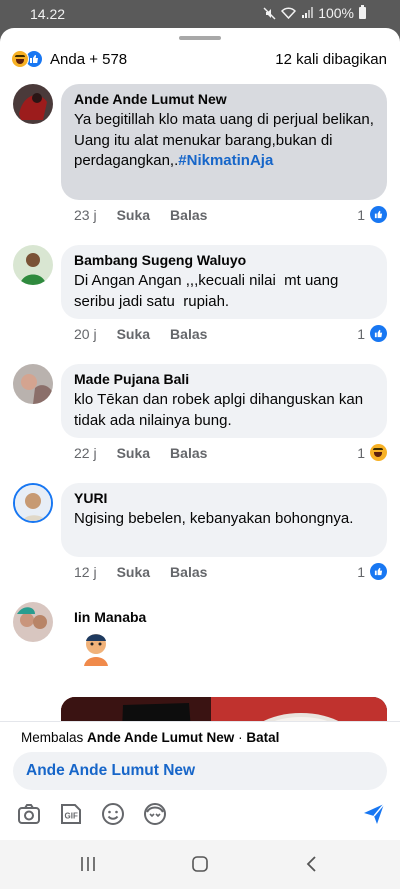 This screenshot has height=889, width=400. Describe the element at coordinates (29, 814) in the screenshot. I see `camera-icon` at that location.